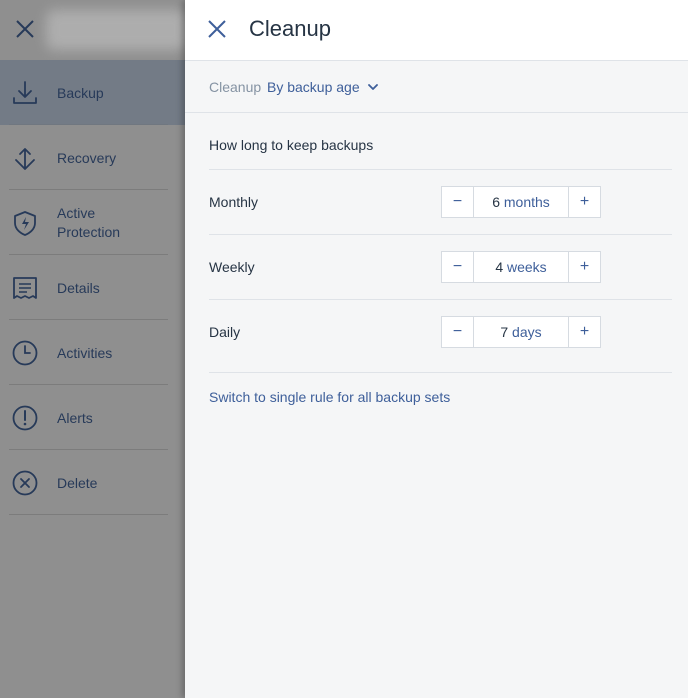  I want to click on sidebar-item-label: Alerts, so click(75, 418).